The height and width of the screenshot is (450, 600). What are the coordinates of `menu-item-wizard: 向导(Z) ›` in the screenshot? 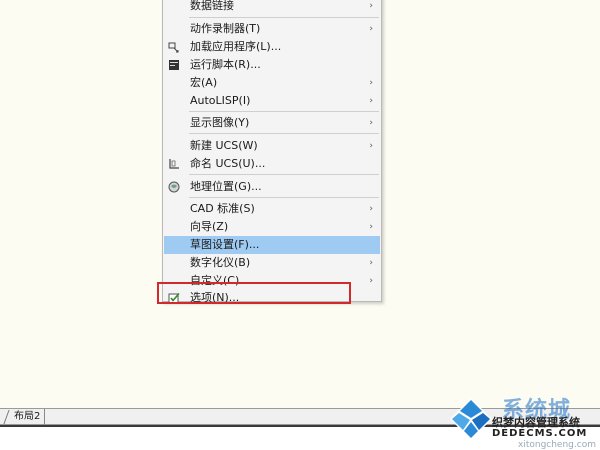 It's located at (272, 227).